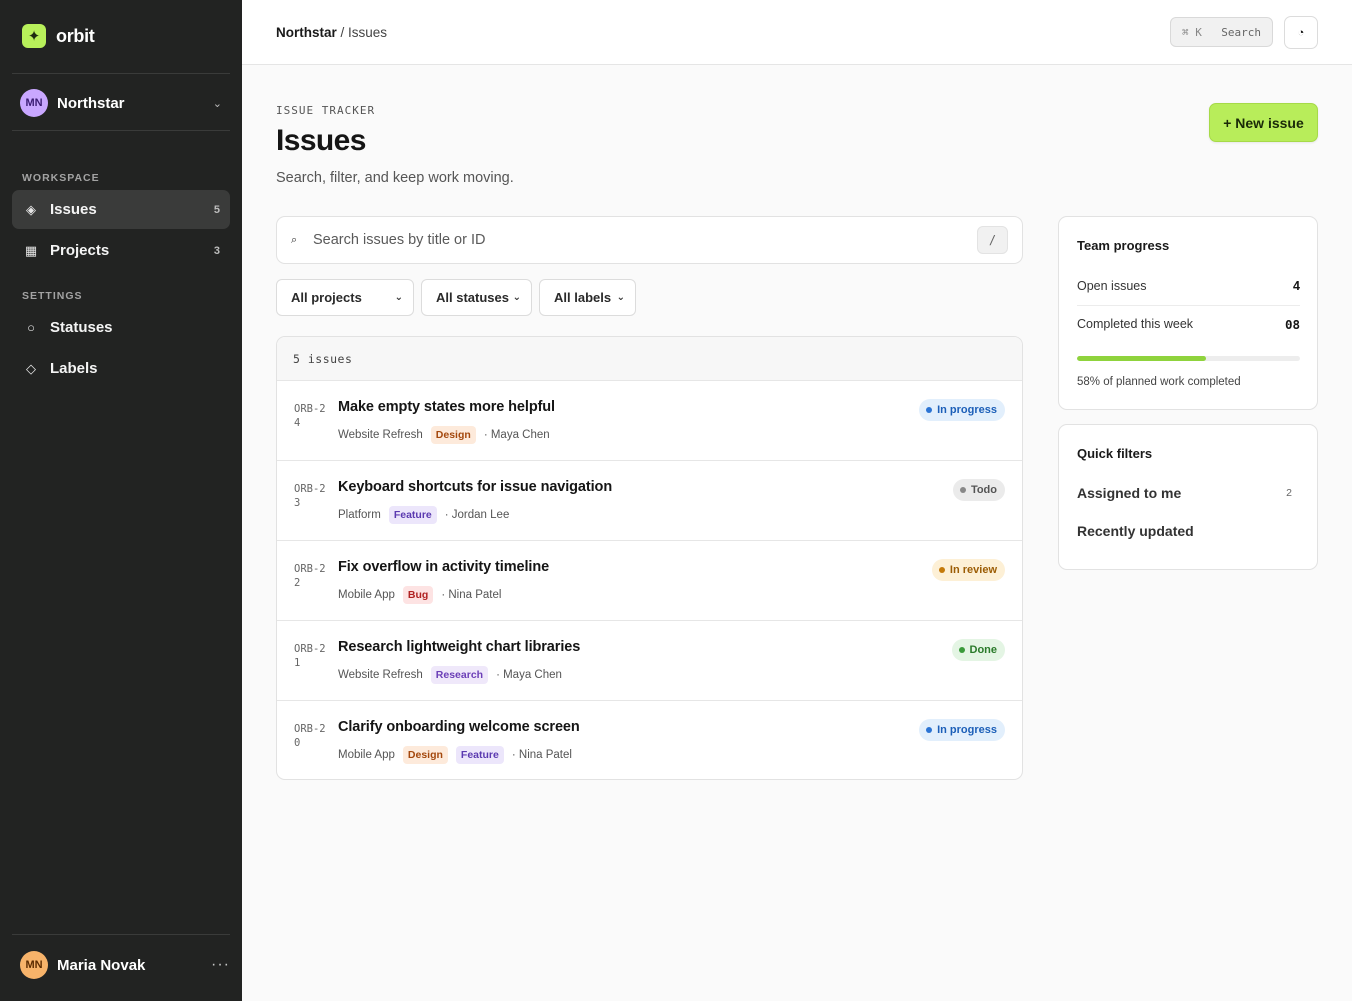  Describe the element at coordinates (91, 103) in the screenshot. I see `workspace-name: Northstar` at that location.